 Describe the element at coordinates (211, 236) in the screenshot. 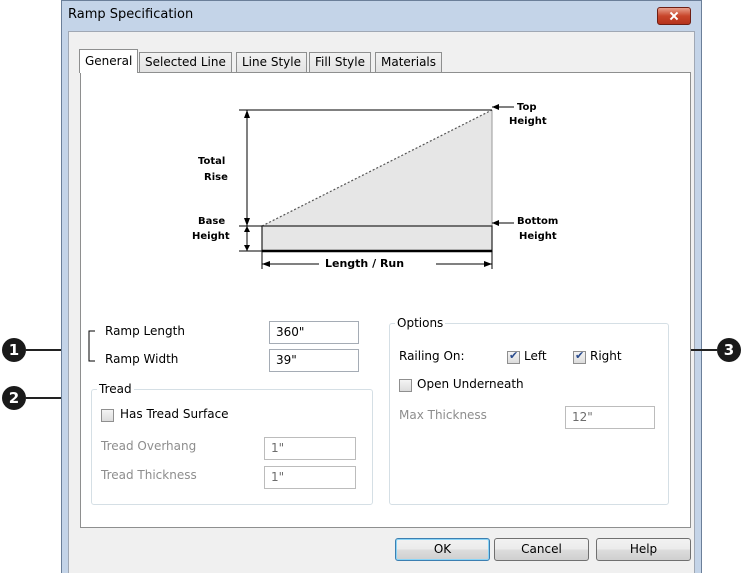

I see `base-height-label-2: Height` at that location.